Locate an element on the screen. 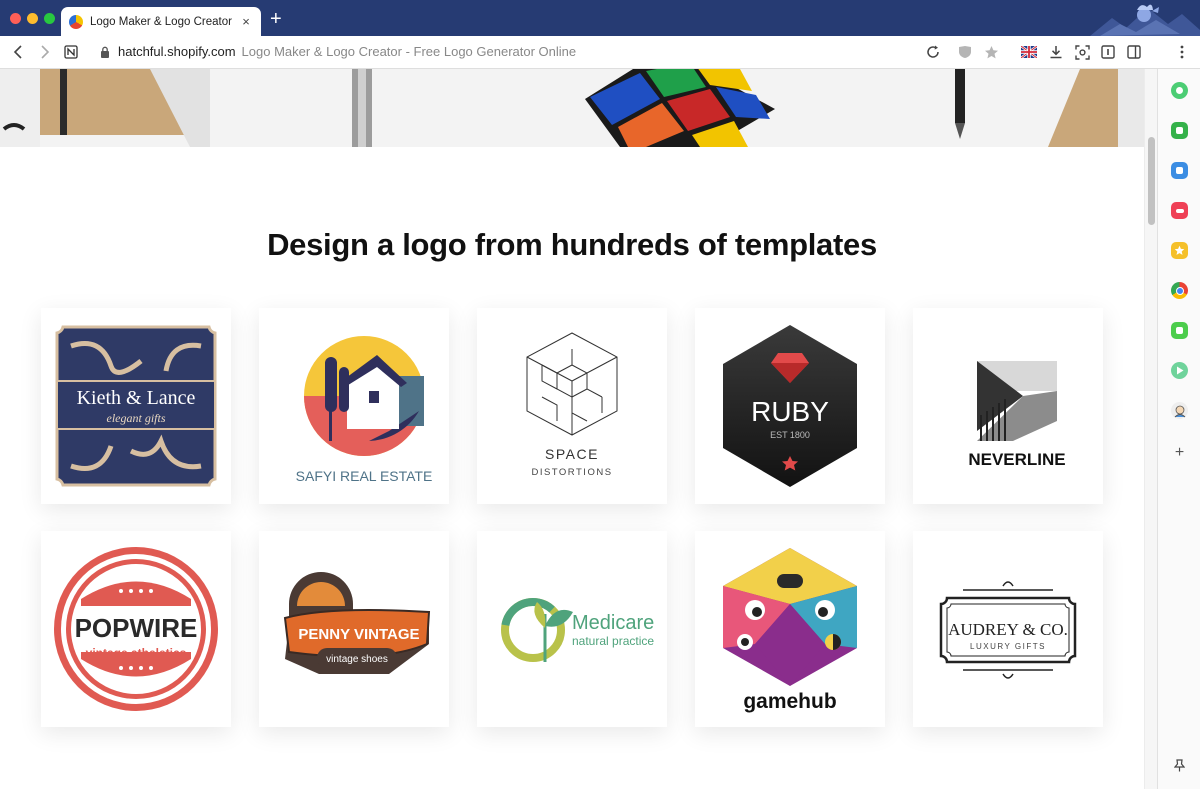  neverline-logo: NEVERLINE is located at coordinates (1017, 415).